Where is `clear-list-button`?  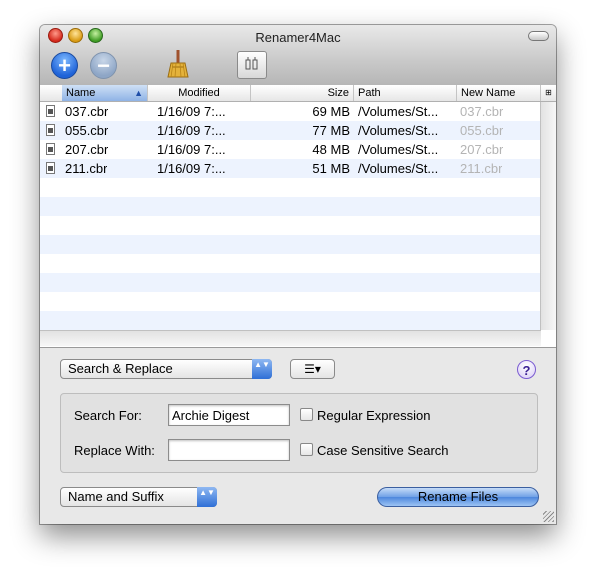
clear-list-button is located at coordinates (178, 64).